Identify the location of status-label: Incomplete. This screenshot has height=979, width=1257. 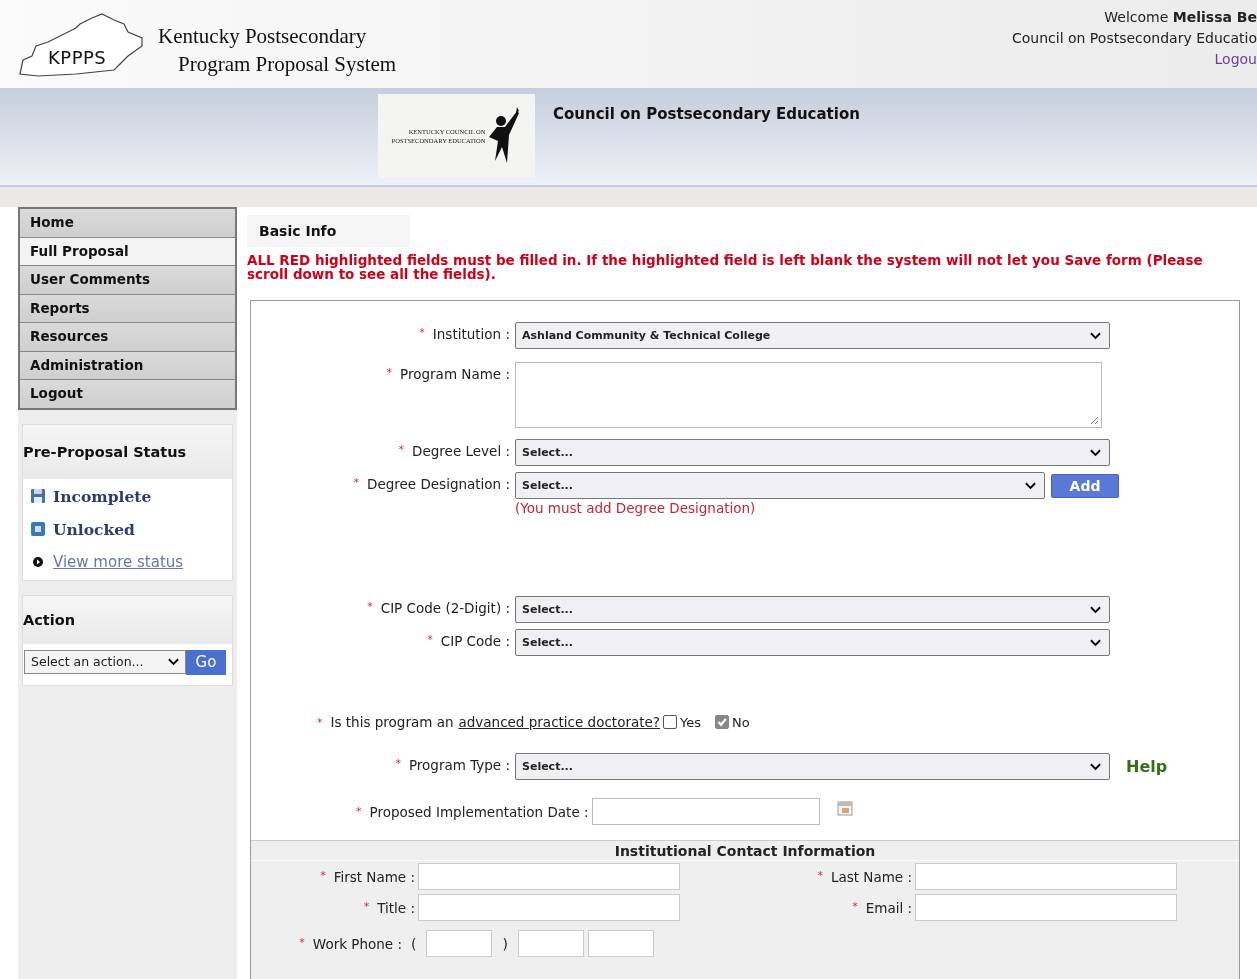
(102, 496).